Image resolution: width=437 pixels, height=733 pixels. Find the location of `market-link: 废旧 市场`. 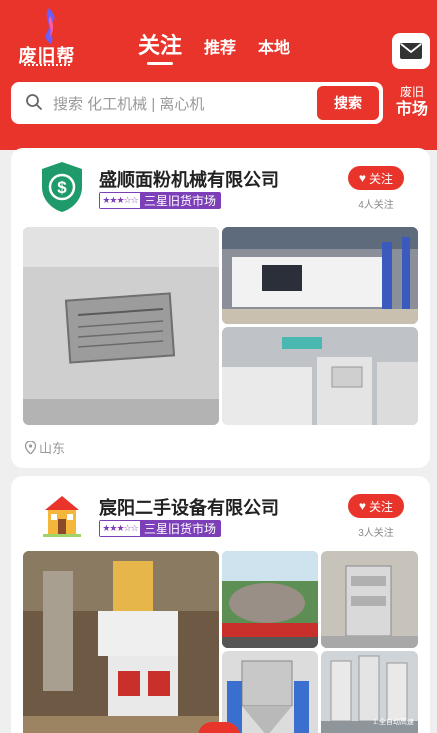

market-link: 废旧 市场 is located at coordinates (412, 102).